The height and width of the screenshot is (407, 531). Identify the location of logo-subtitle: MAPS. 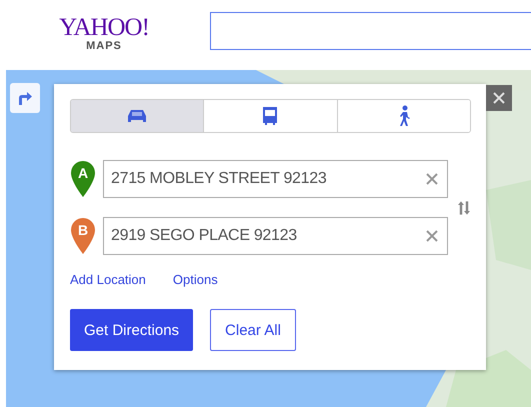
(104, 46).